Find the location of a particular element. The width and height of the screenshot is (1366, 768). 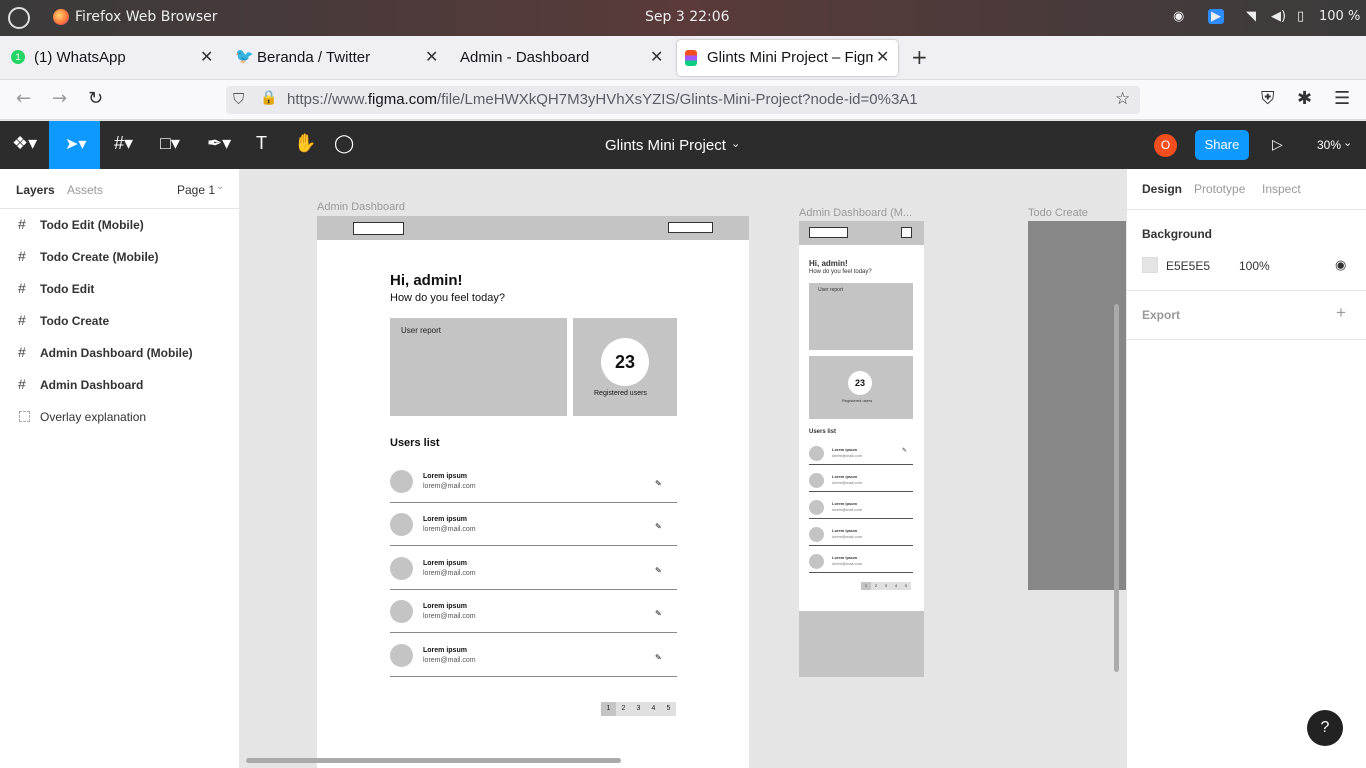

extension-icon: ✱ is located at coordinates (1304, 98).